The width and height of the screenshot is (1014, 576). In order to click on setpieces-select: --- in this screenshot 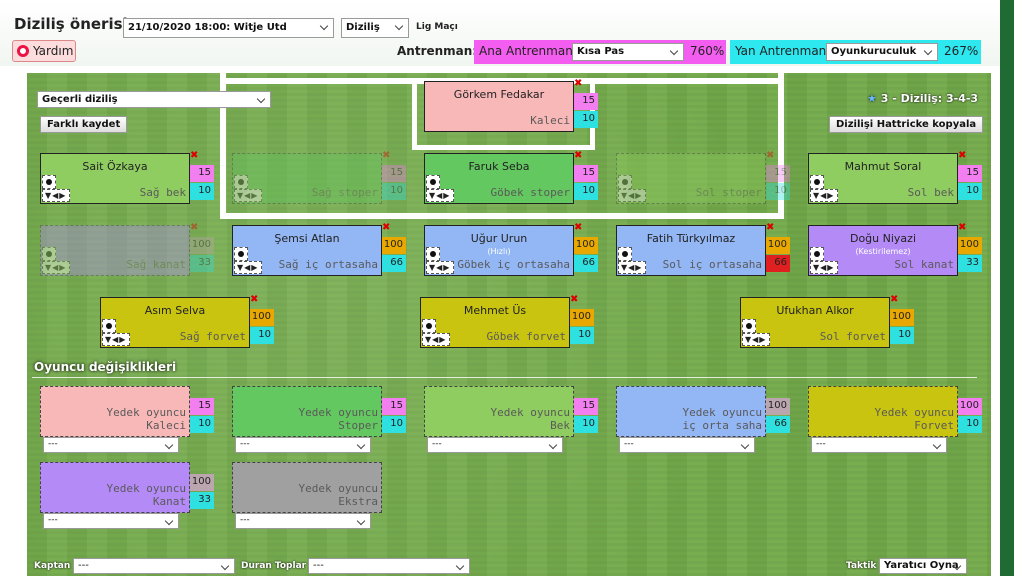, I will do `click(389, 566)`.